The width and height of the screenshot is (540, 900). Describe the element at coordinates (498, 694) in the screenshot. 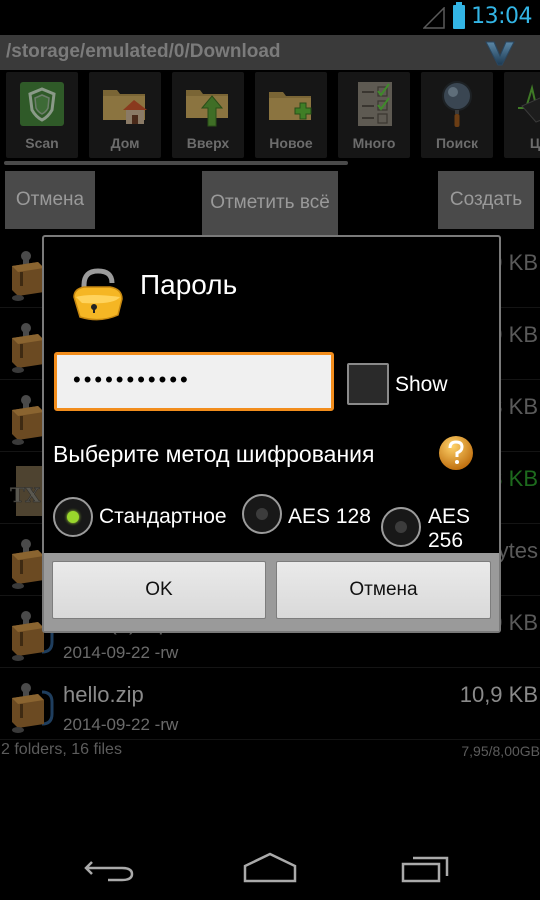

I see `file-size: 10,9 KB` at that location.